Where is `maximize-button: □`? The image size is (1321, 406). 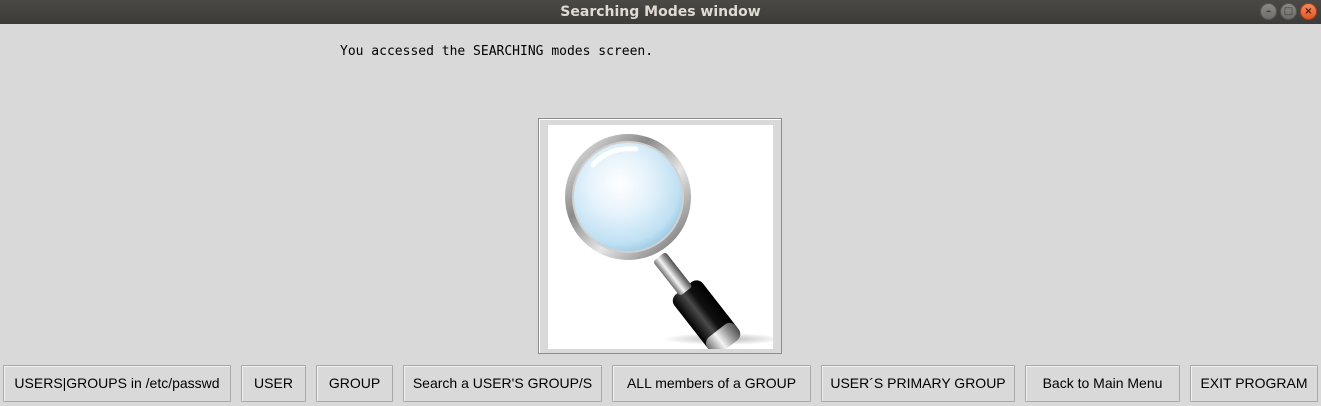
maximize-button: □ is located at coordinates (1288, 11).